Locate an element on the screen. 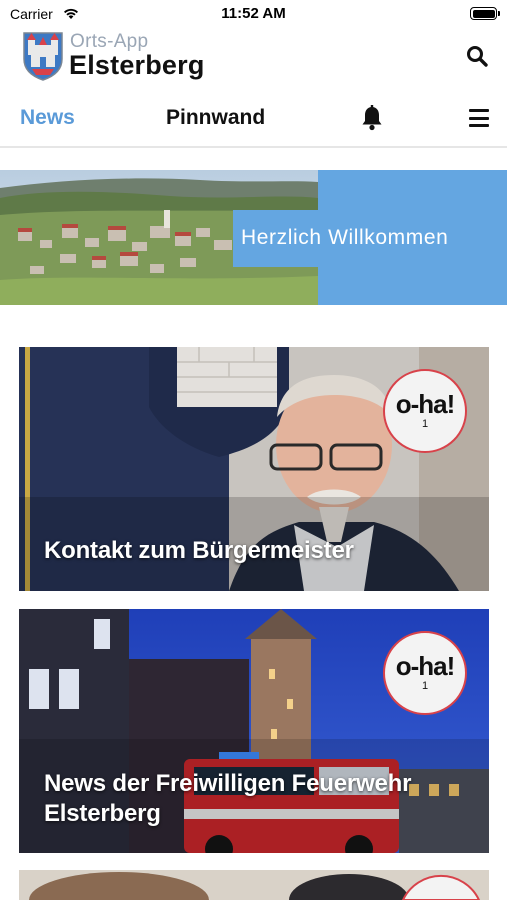 The image size is (507, 900). welcome-label: Herzlich Willkommen is located at coordinates (370, 238).